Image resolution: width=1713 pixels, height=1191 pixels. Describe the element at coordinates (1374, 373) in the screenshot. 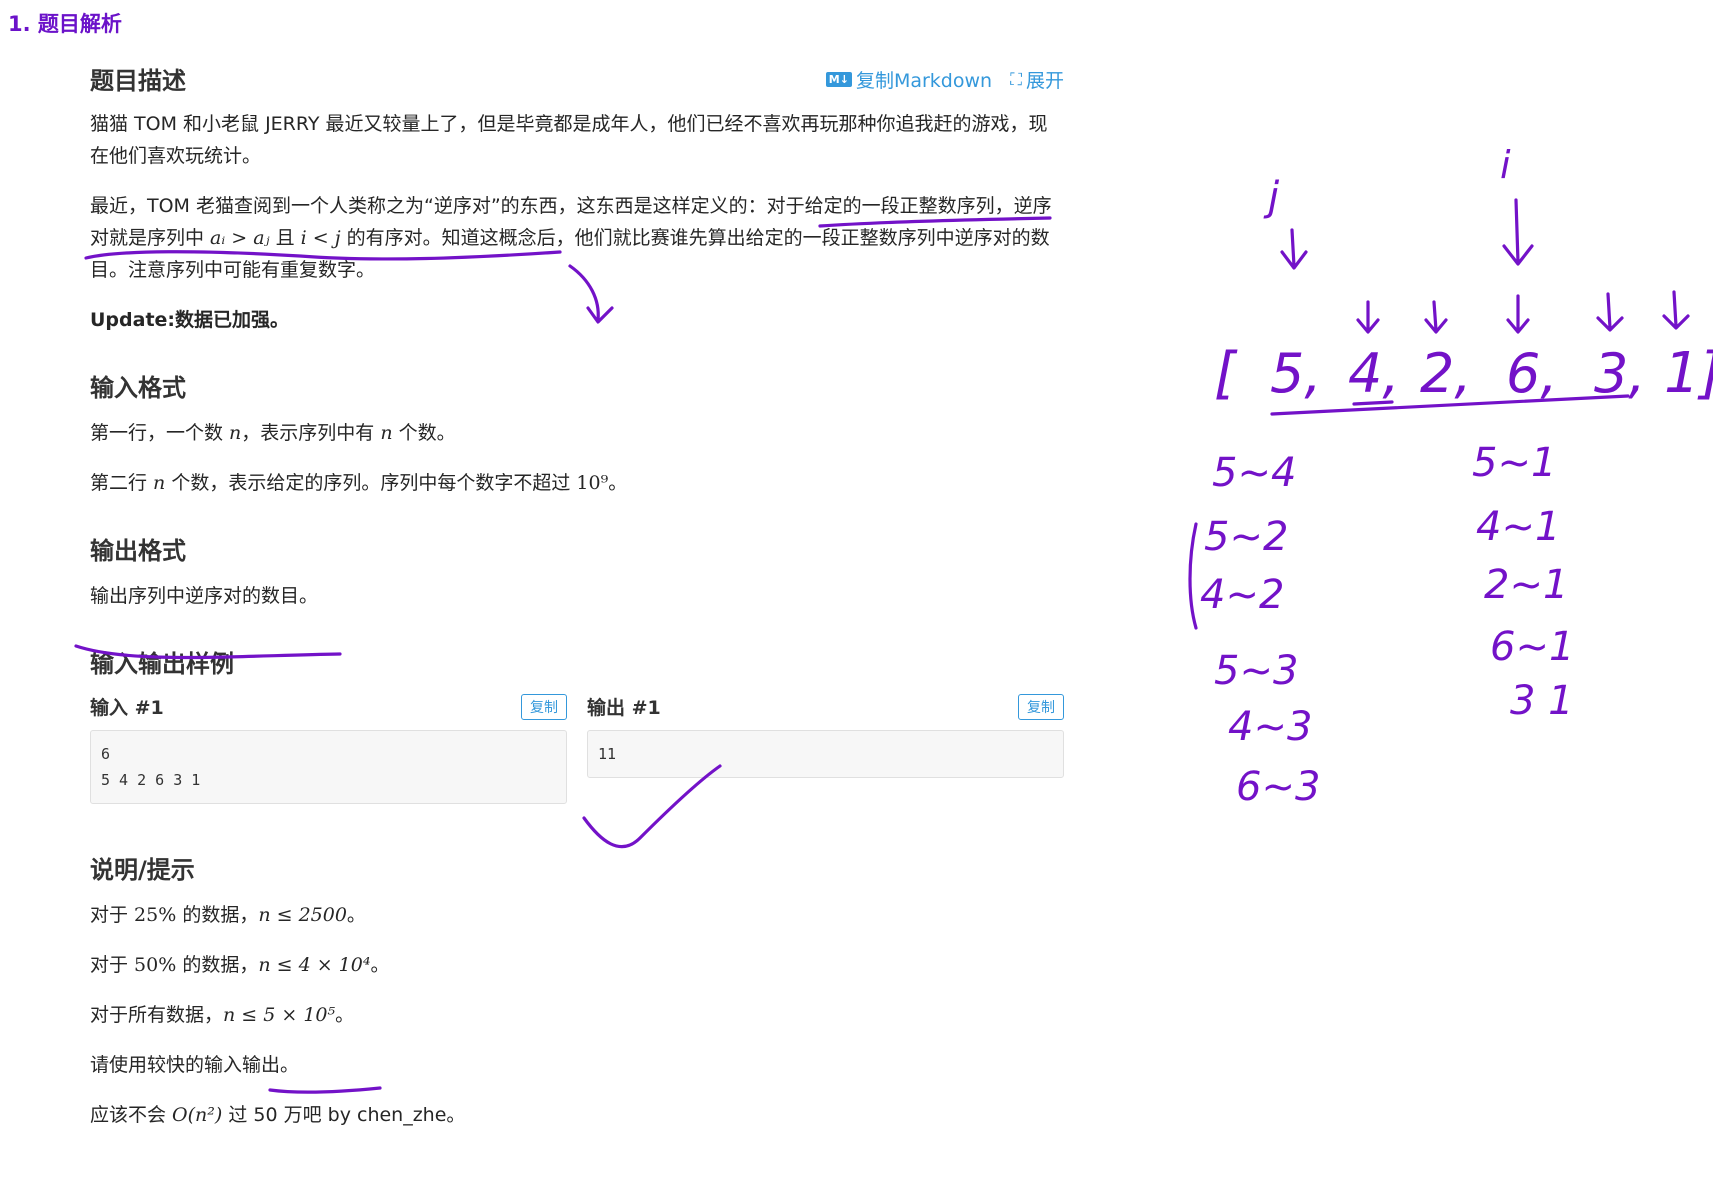

I see `array-4: 4,` at that location.